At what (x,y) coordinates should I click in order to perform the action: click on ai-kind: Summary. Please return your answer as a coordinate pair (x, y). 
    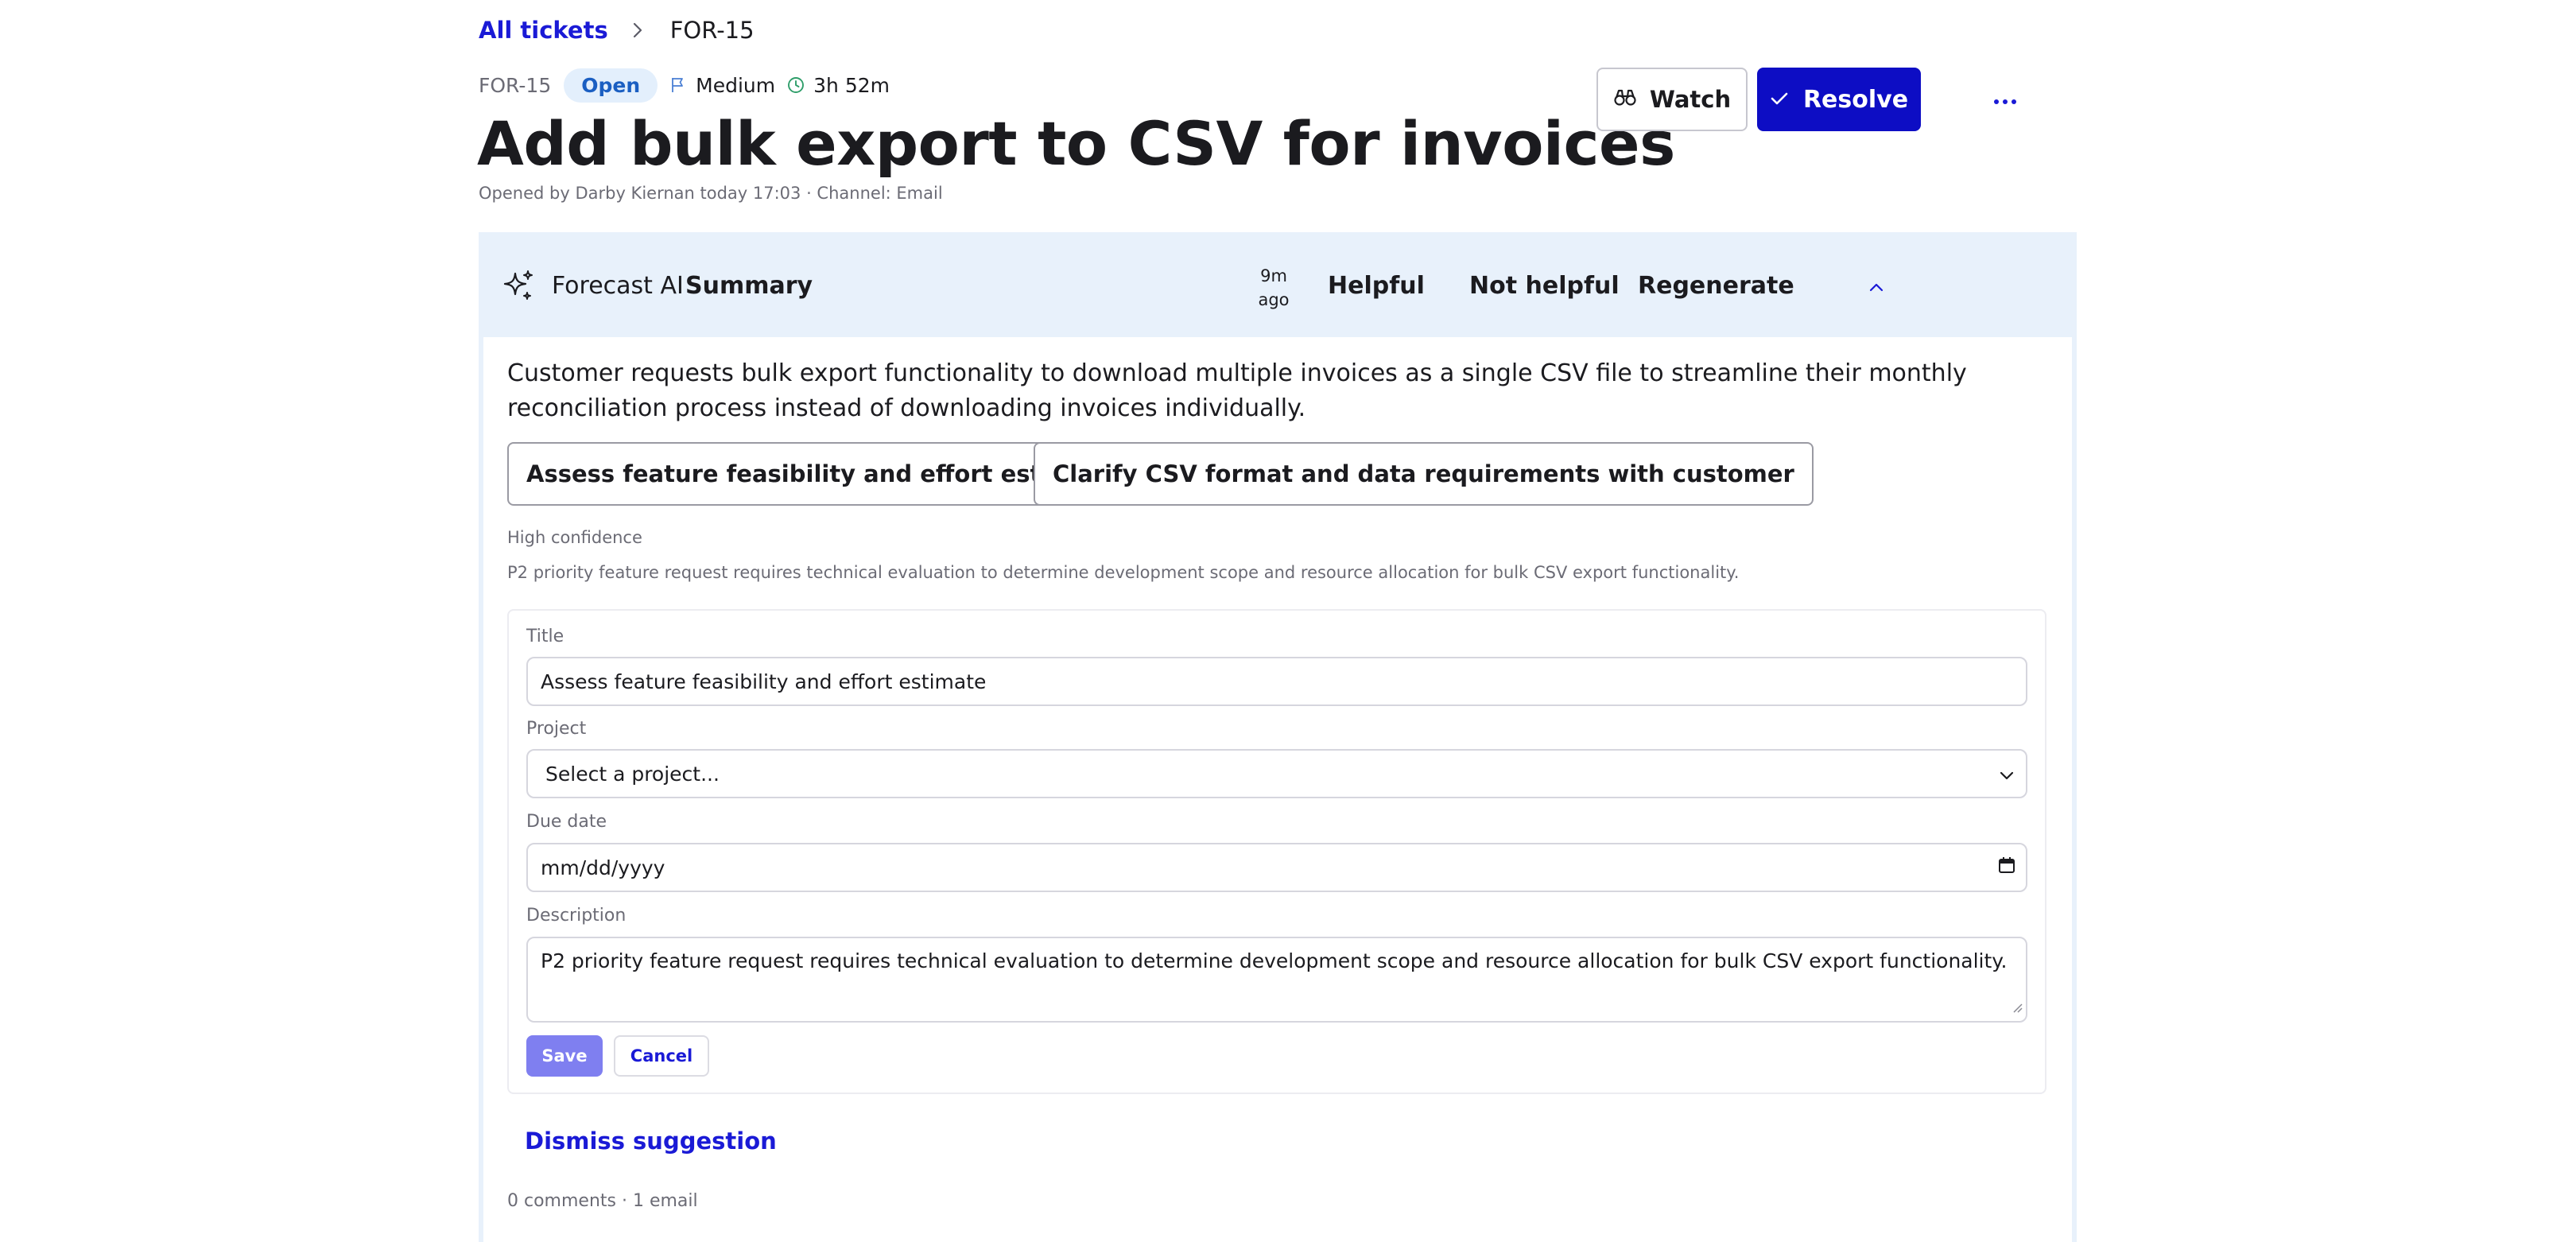
    Looking at the image, I should click on (749, 286).